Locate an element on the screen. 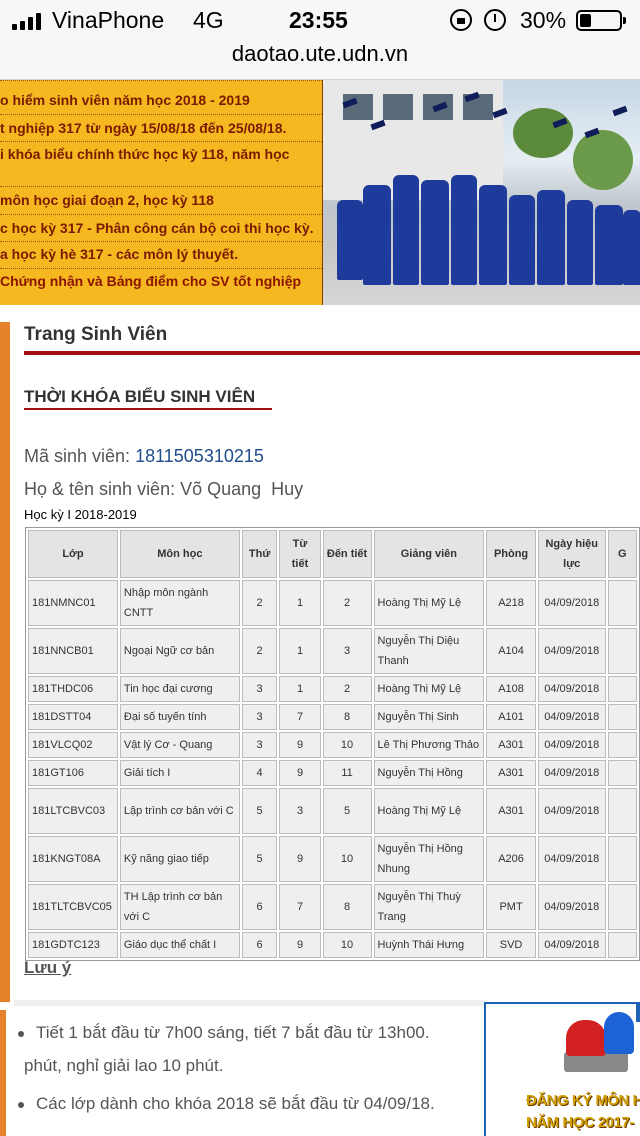  table-cell: Nguyễn Thị Sinh is located at coordinates (429, 717).